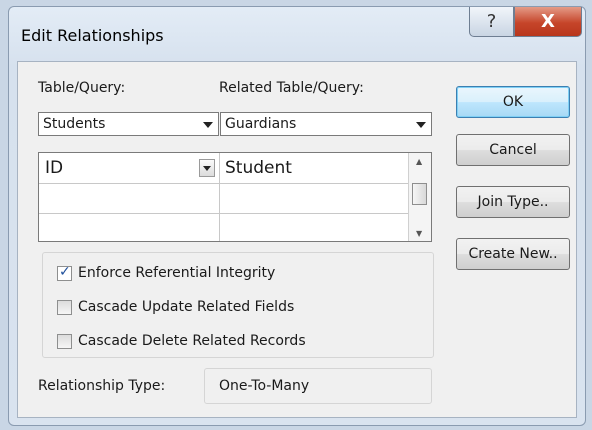 Image resolution: width=592 pixels, height=430 pixels. What do you see at coordinates (177, 273) in the screenshot?
I see `checkbox-label: Enforce Referential Integrity` at bounding box center [177, 273].